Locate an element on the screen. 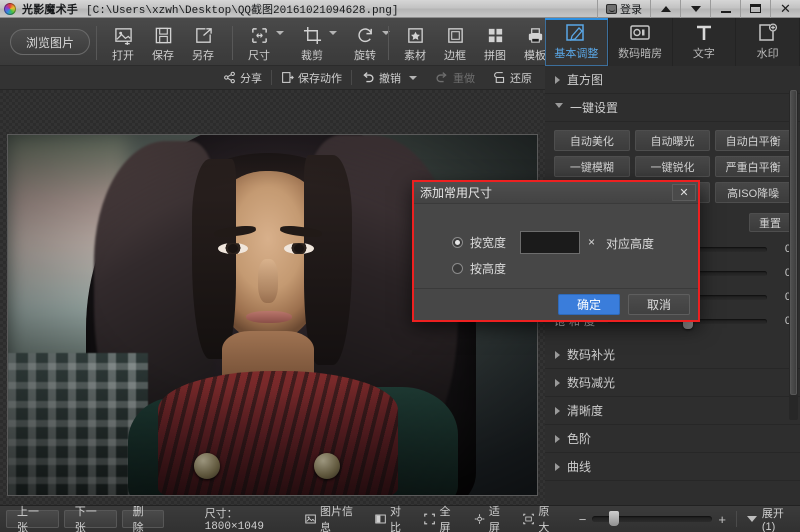 This screenshot has height=532, width=800. fit-screen-label: 适屏 is located at coordinates (494, 519).